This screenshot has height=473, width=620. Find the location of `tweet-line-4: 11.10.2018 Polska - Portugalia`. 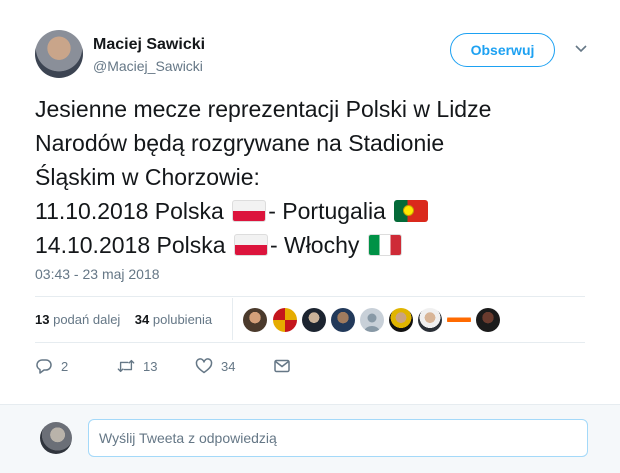

tweet-line-4: 11.10.2018 Polska - Portugalia is located at coordinates (315, 211).